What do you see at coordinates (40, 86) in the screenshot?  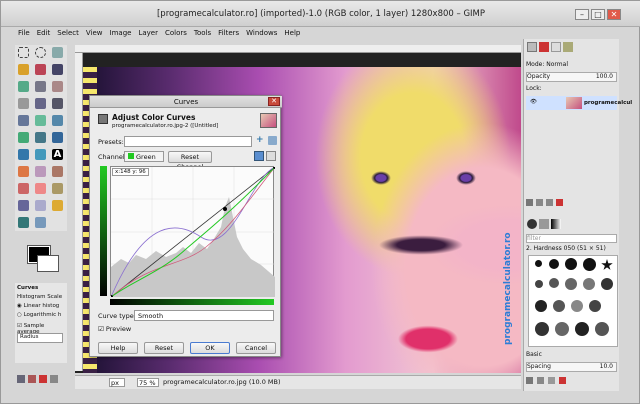 I see `paths-tool-icon` at bounding box center [40, 86].